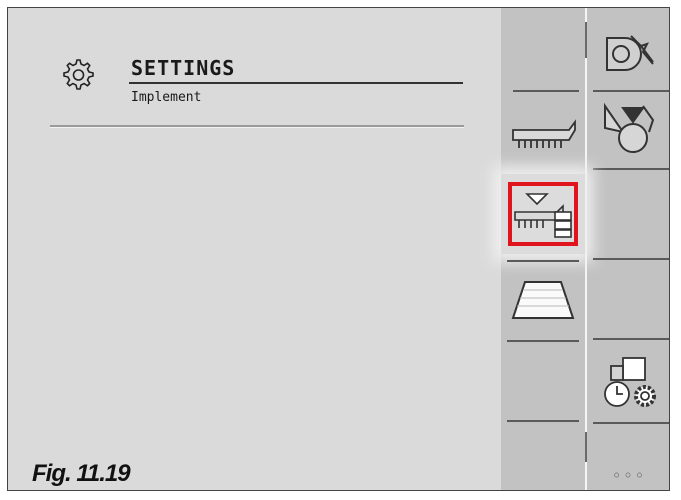 Image resolution: width=681 pixels, height=500 pixels. I want to click on timer-settings-button, so click(628, 384).